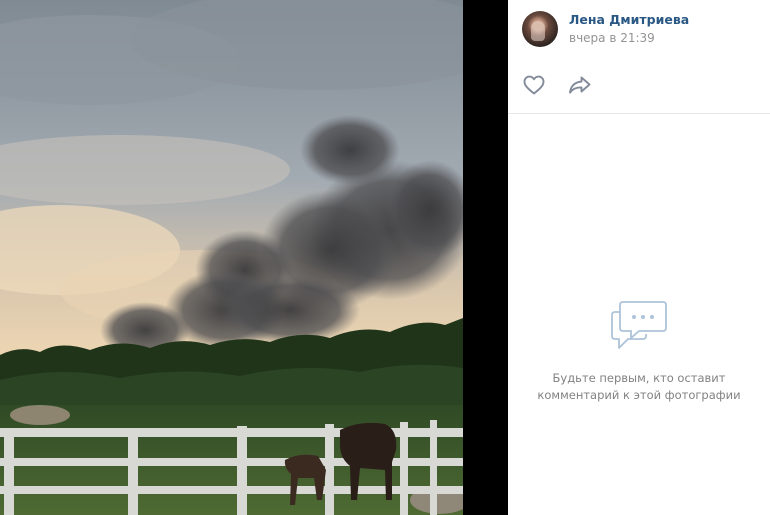 The height and width of the screenshot is (515, 770). I want to click on like-button, so click(534, 85).